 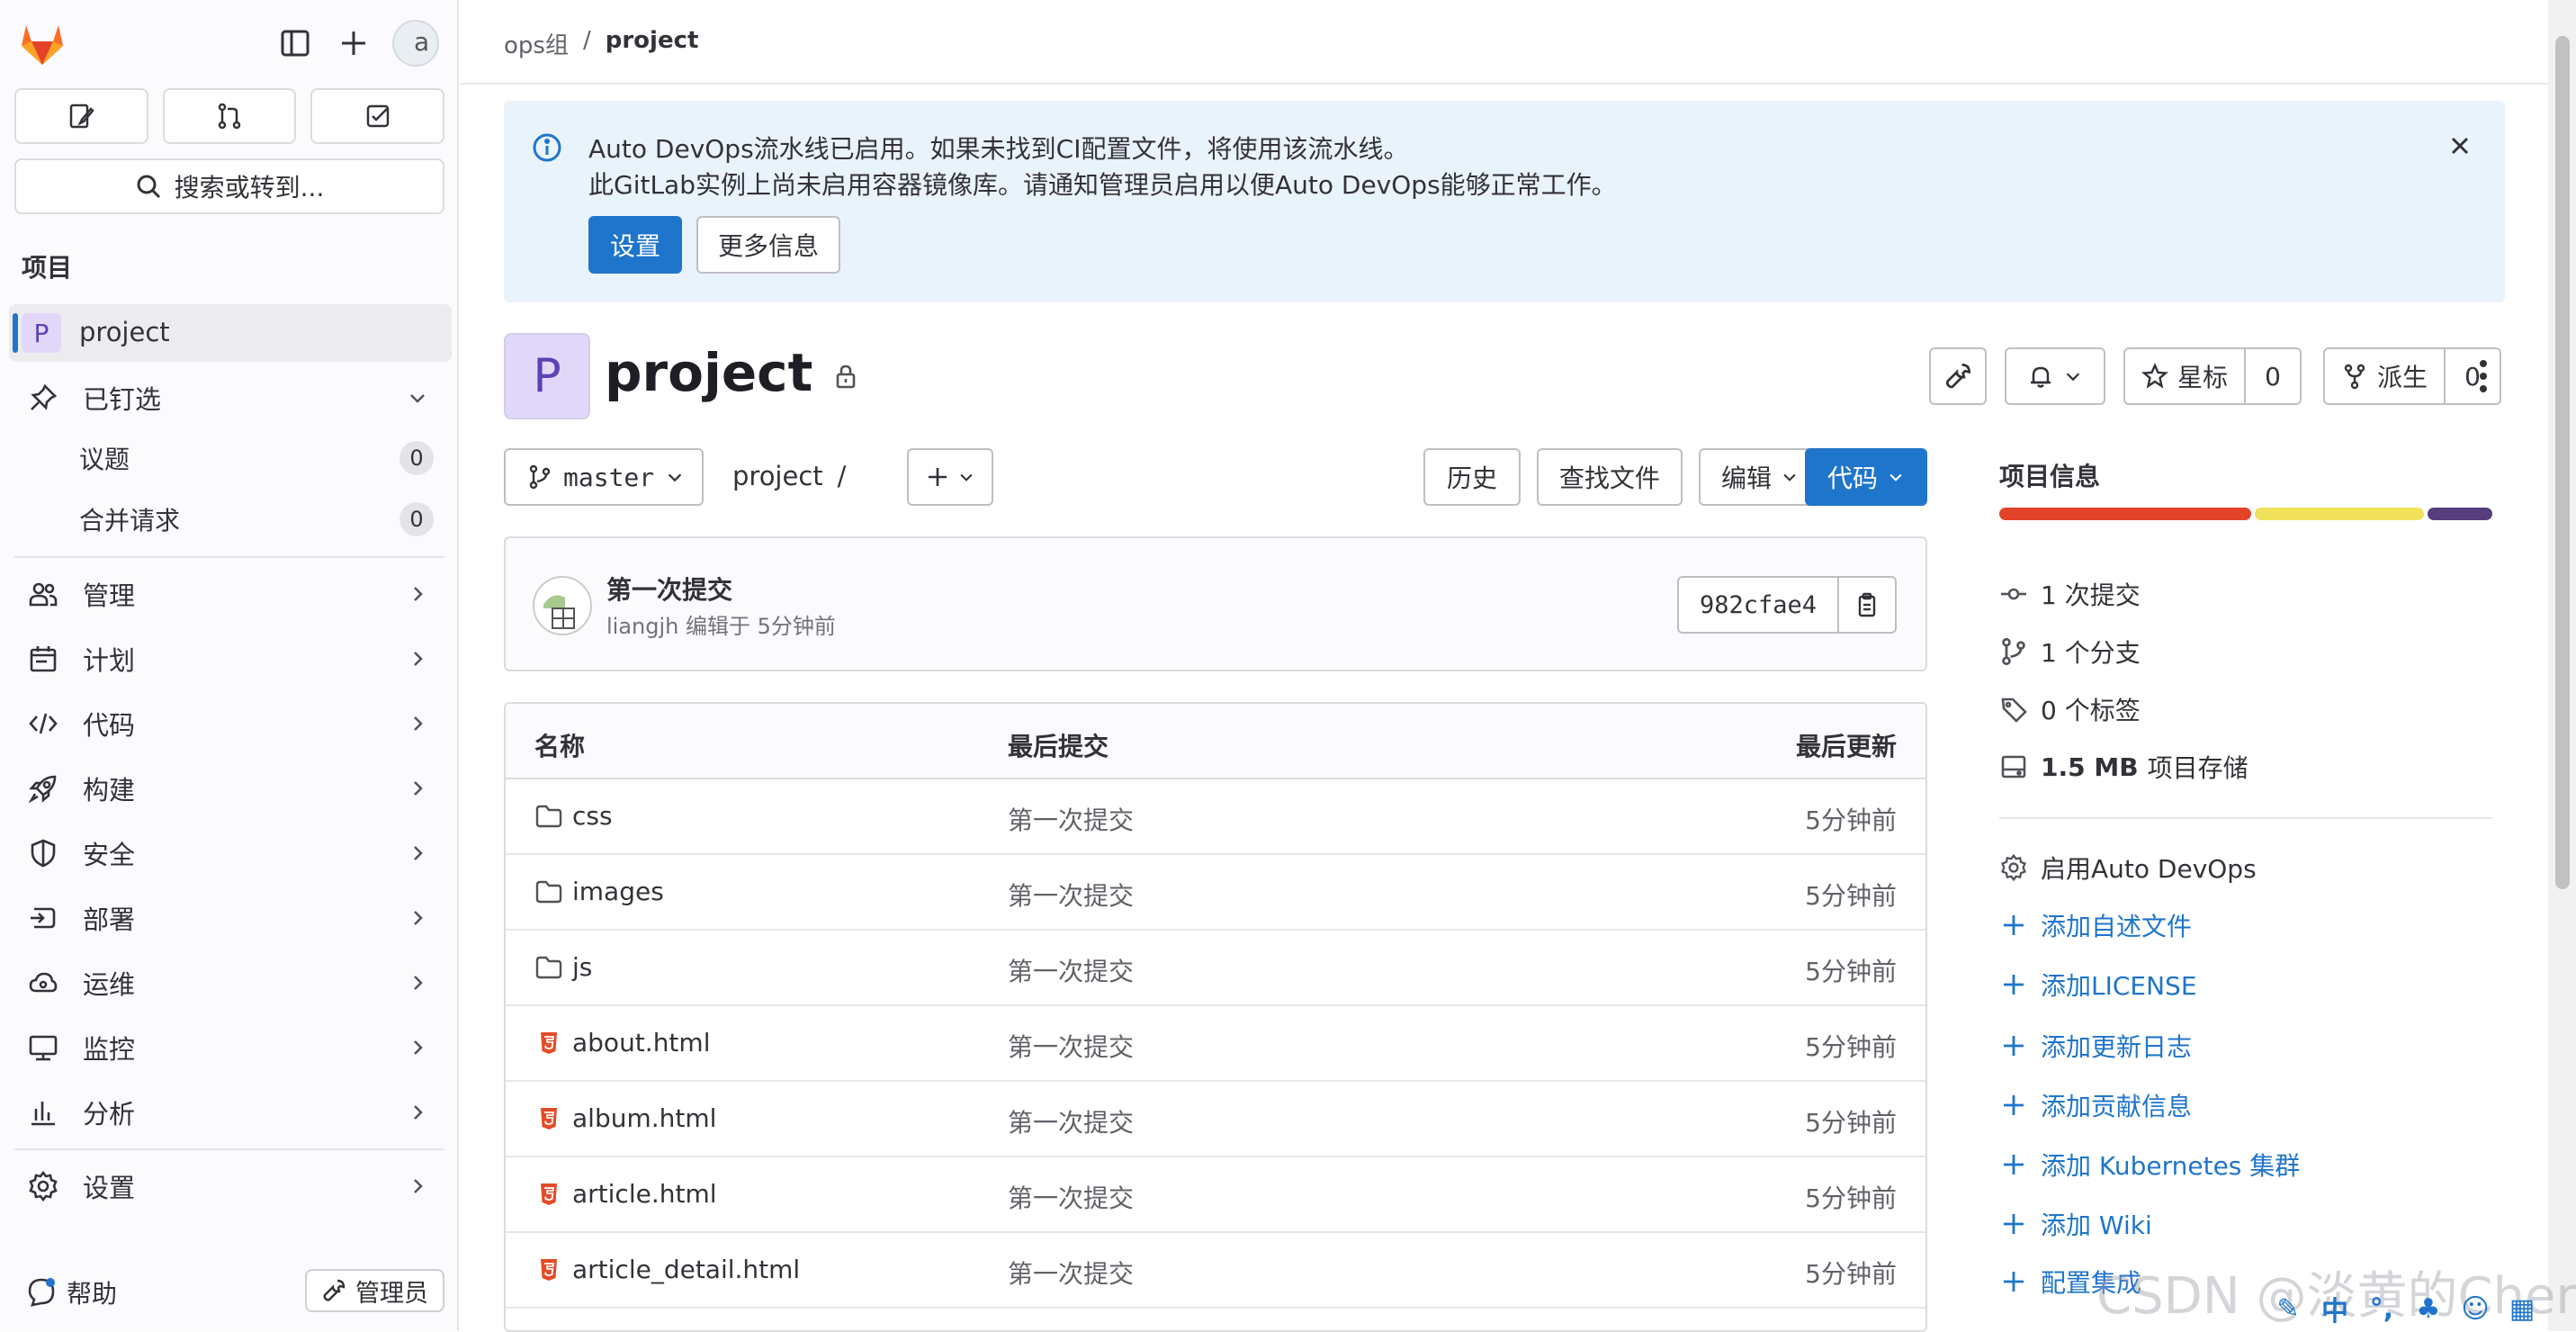 What do you see at coordinates (110, 660) in the screenshot?
I see `sidebar-item-label: 计划` at bounding box center [110, 660].